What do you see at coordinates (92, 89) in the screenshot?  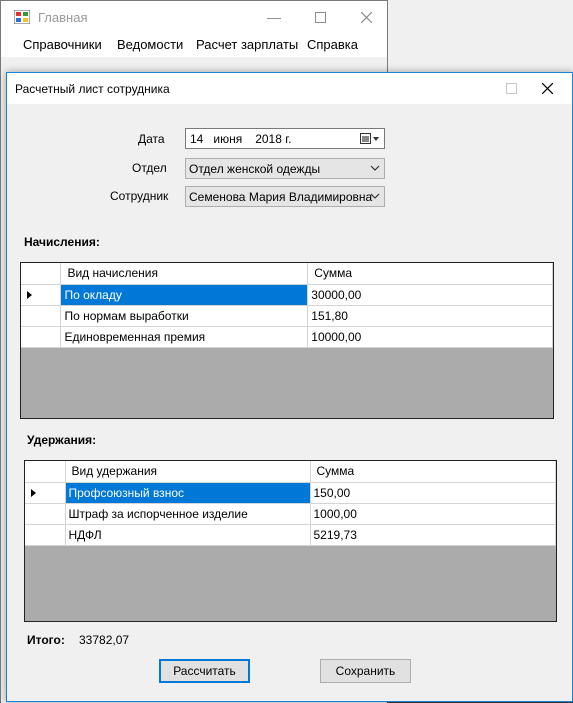 I see `dialog-title: Расчетный лист сотрудника` at bounding box center [92, 89].